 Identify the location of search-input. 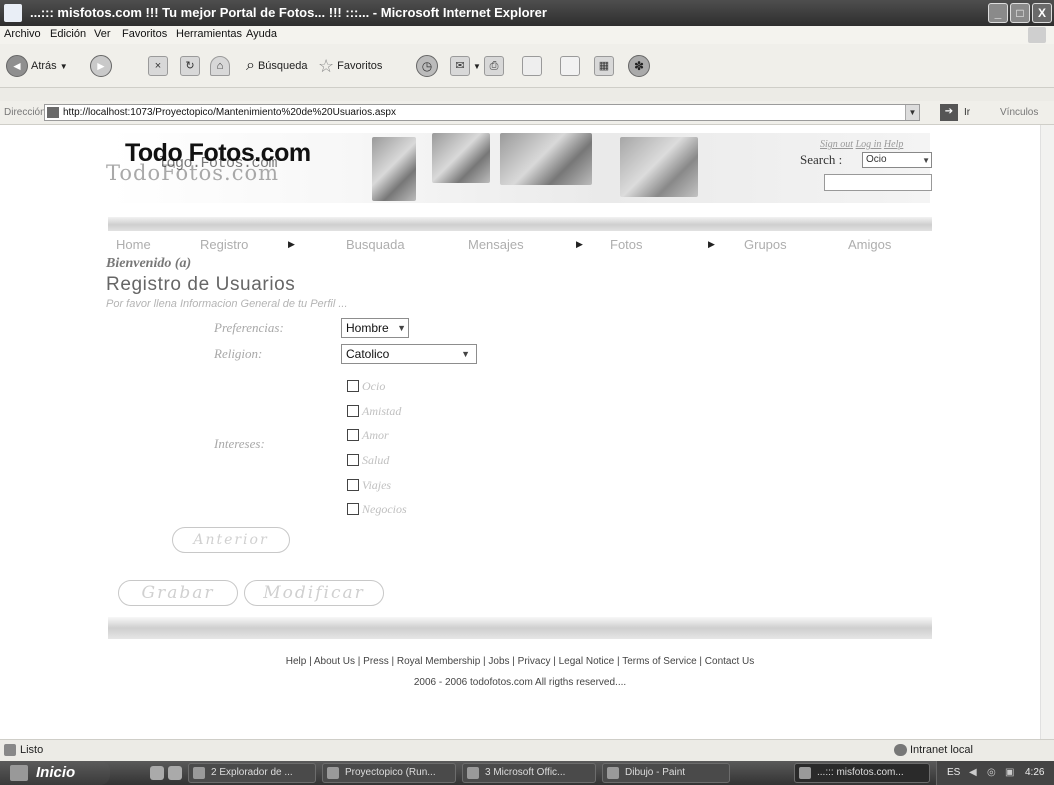
(878, 182).